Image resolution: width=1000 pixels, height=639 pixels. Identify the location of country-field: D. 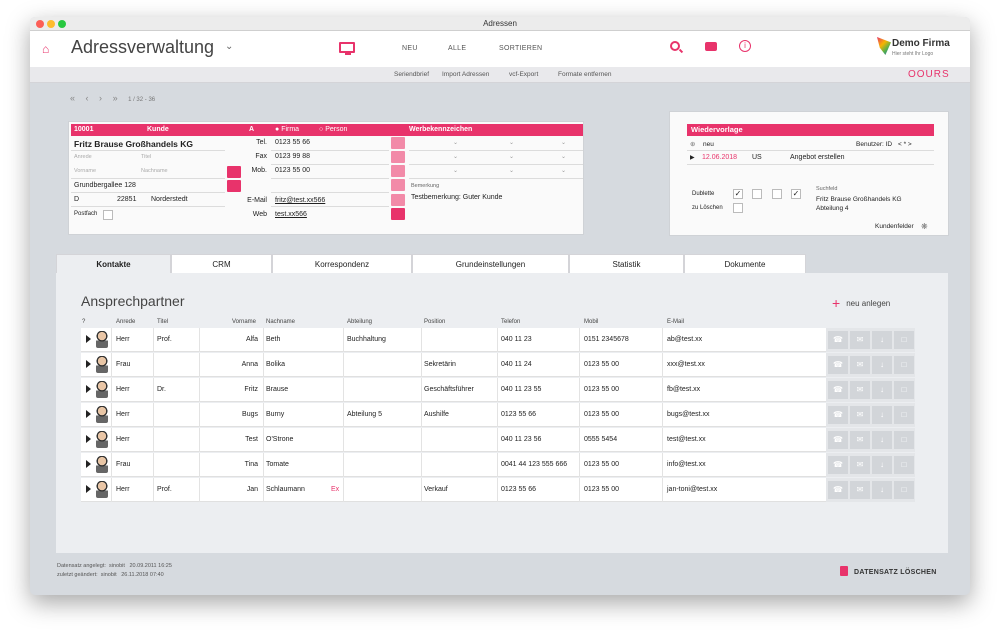
(76, 199).